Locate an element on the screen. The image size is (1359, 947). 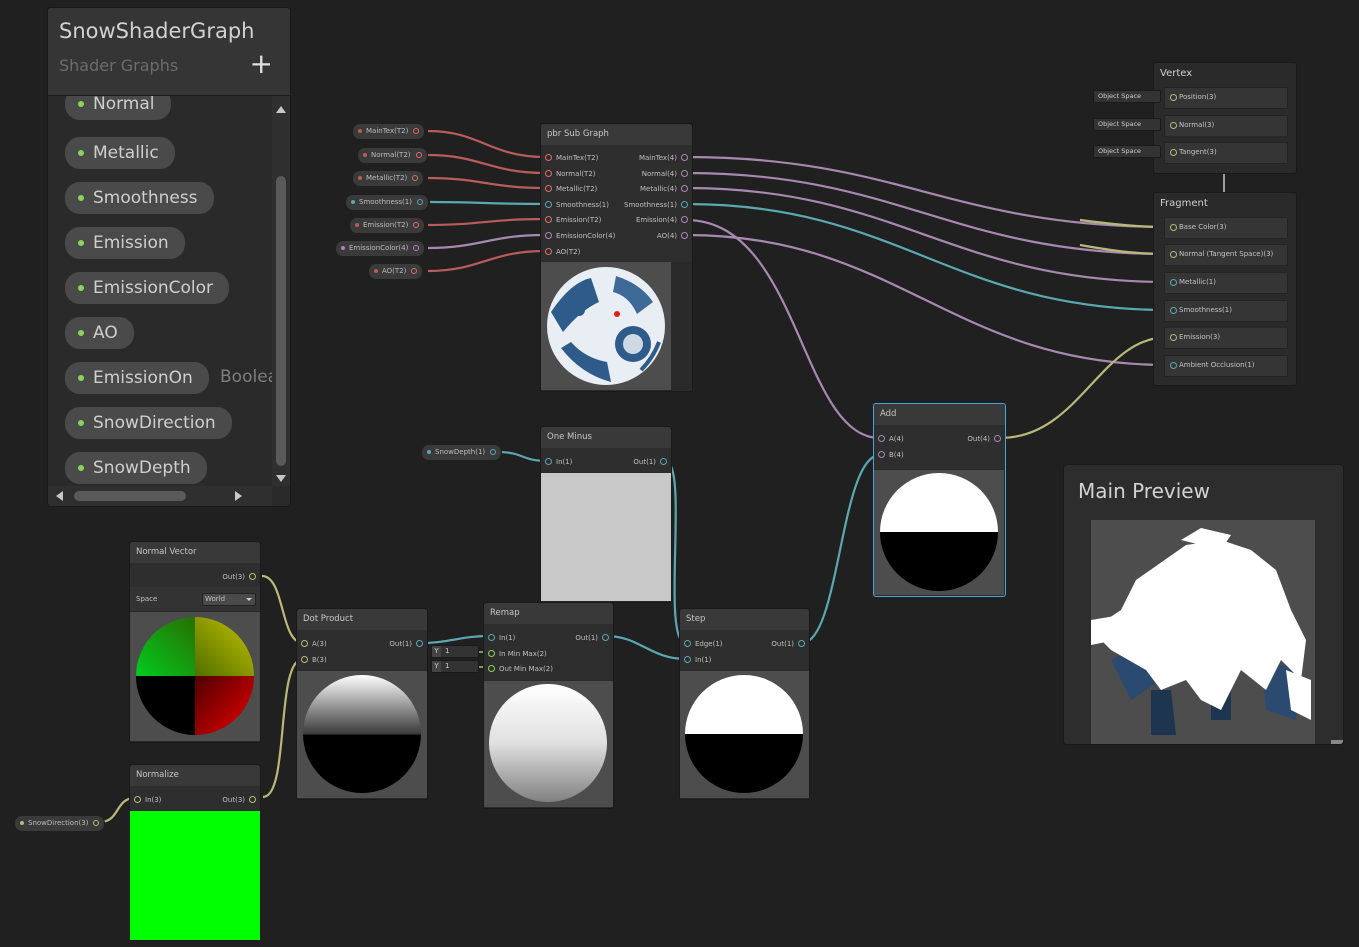
port-out-maintex: MainTex(4) is located at coordinates (663, 158).